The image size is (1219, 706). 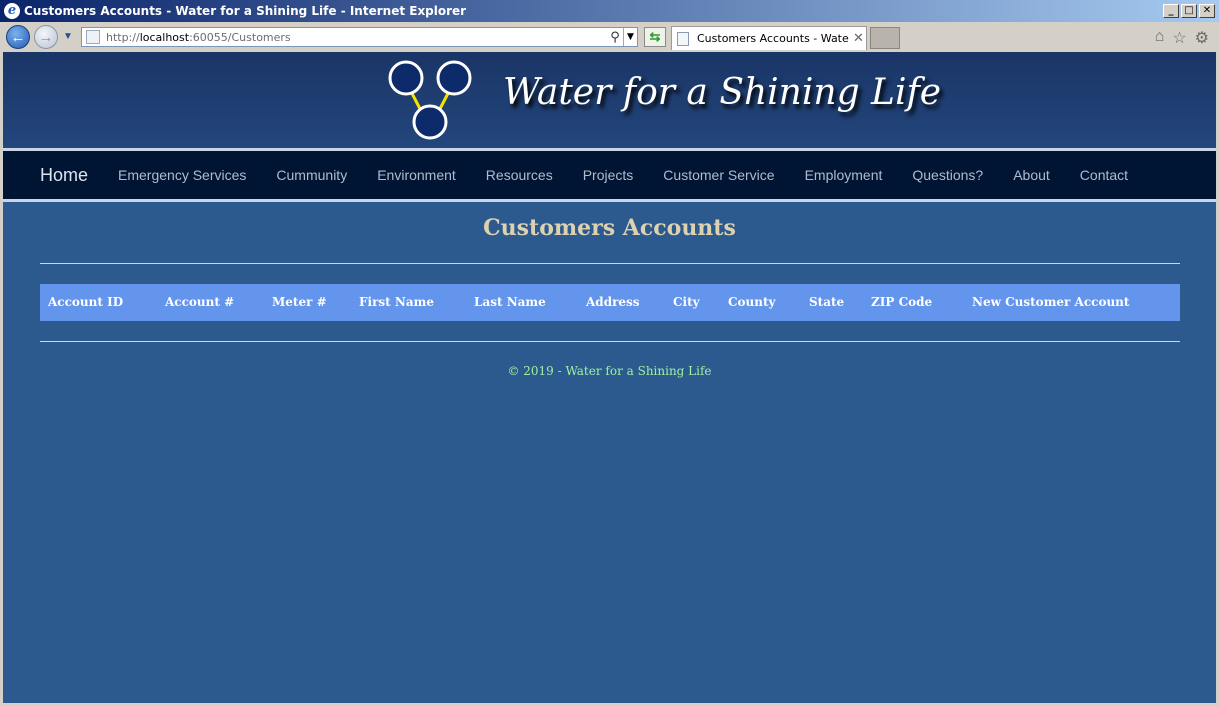 What do you see at coordinates (1160, 38) in the screenshot?
I see `home-icon: ⌂` at bounding box center [1160, 38].